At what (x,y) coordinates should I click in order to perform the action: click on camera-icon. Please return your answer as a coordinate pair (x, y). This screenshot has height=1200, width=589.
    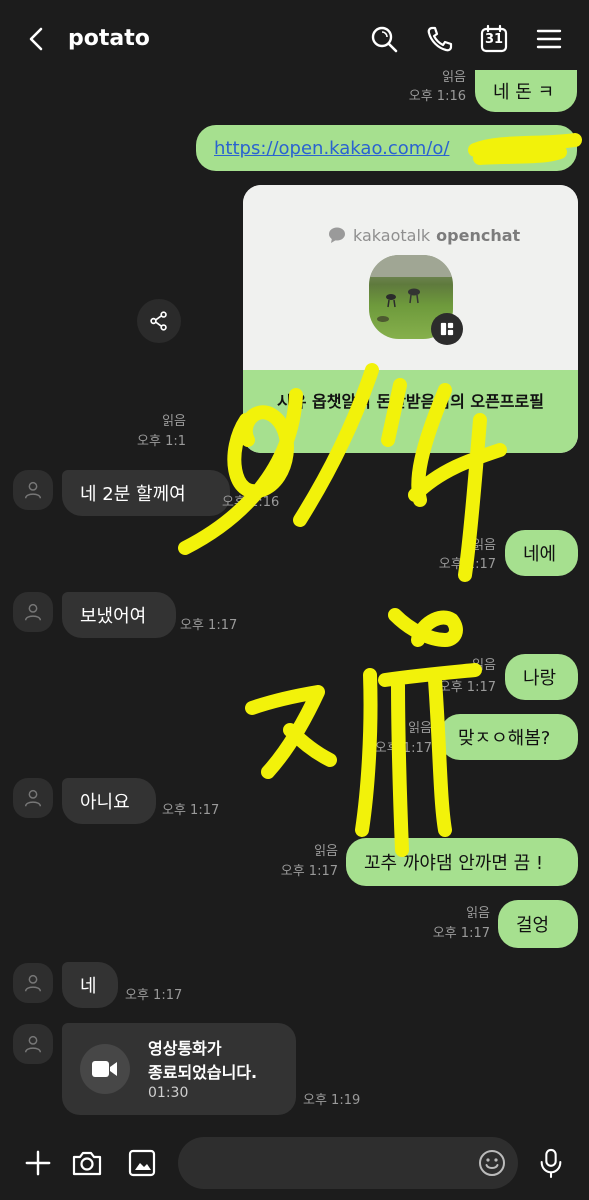
    Looking at the image, I should click on (87, 1163).